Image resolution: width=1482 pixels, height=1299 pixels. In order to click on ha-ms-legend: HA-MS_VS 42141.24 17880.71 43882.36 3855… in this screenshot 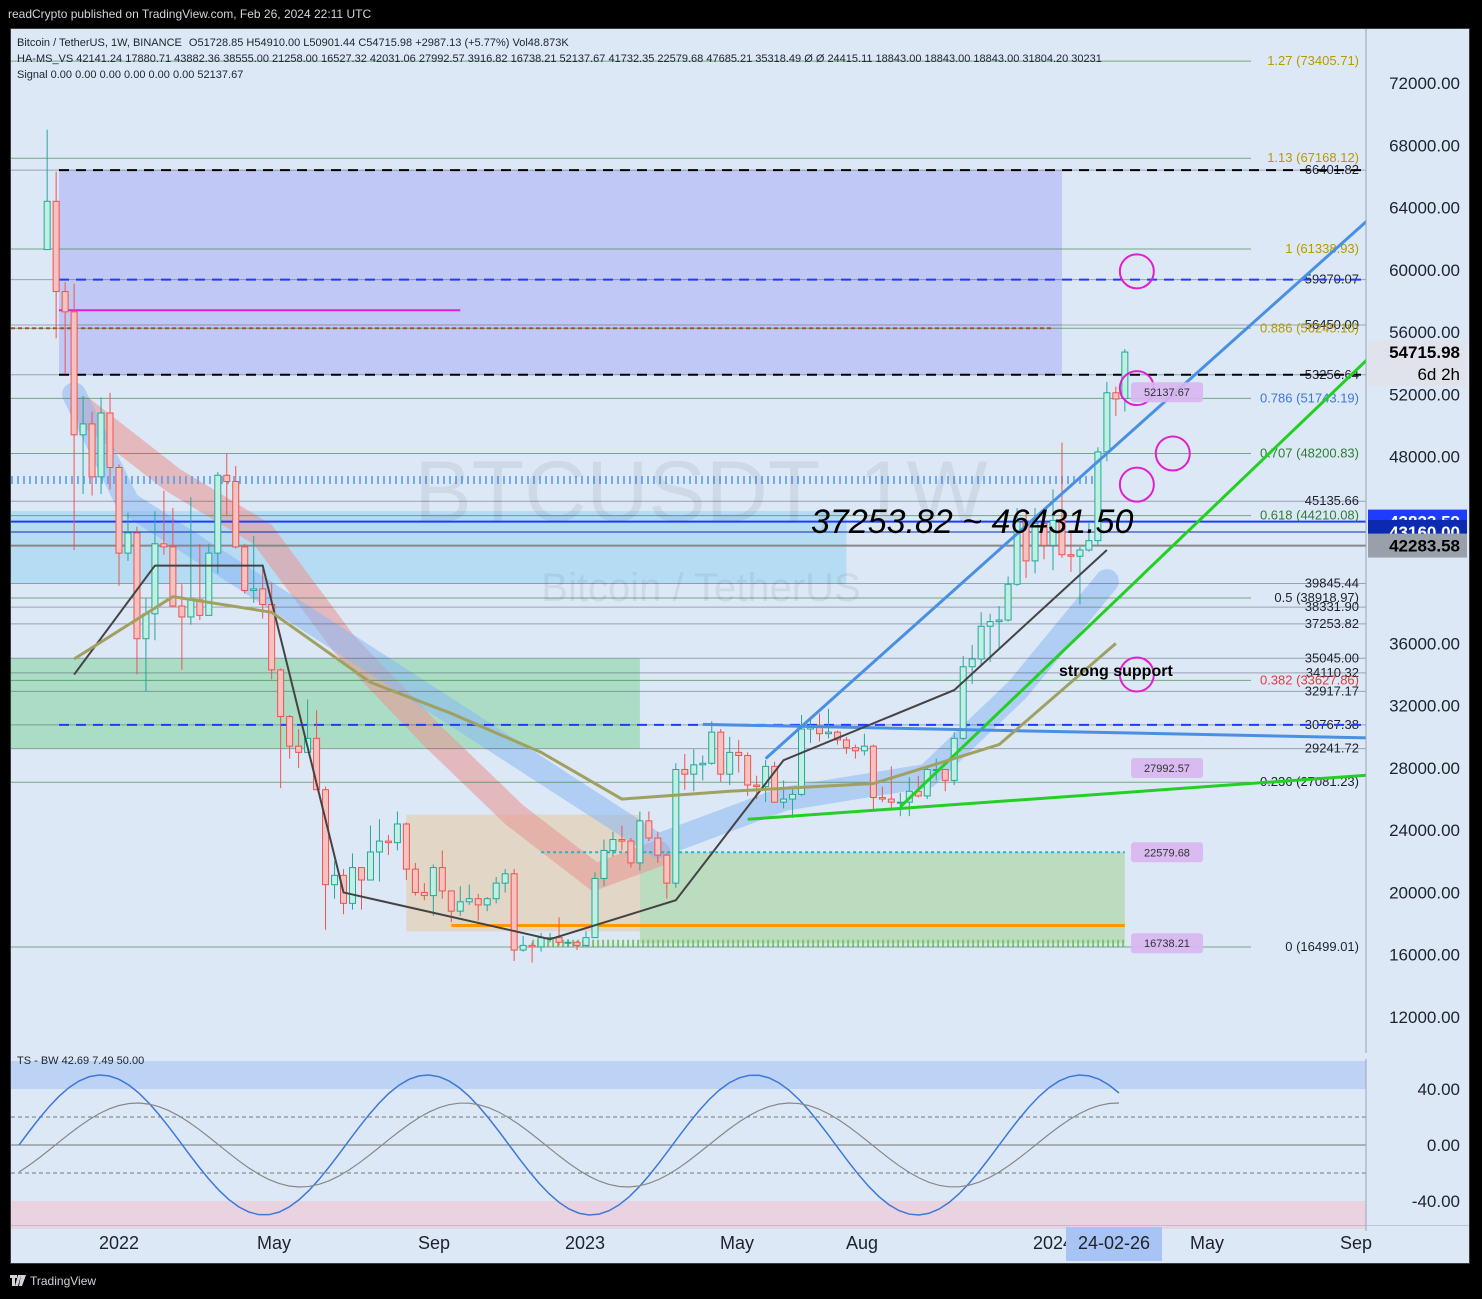, I will do `click(559, 59)`.